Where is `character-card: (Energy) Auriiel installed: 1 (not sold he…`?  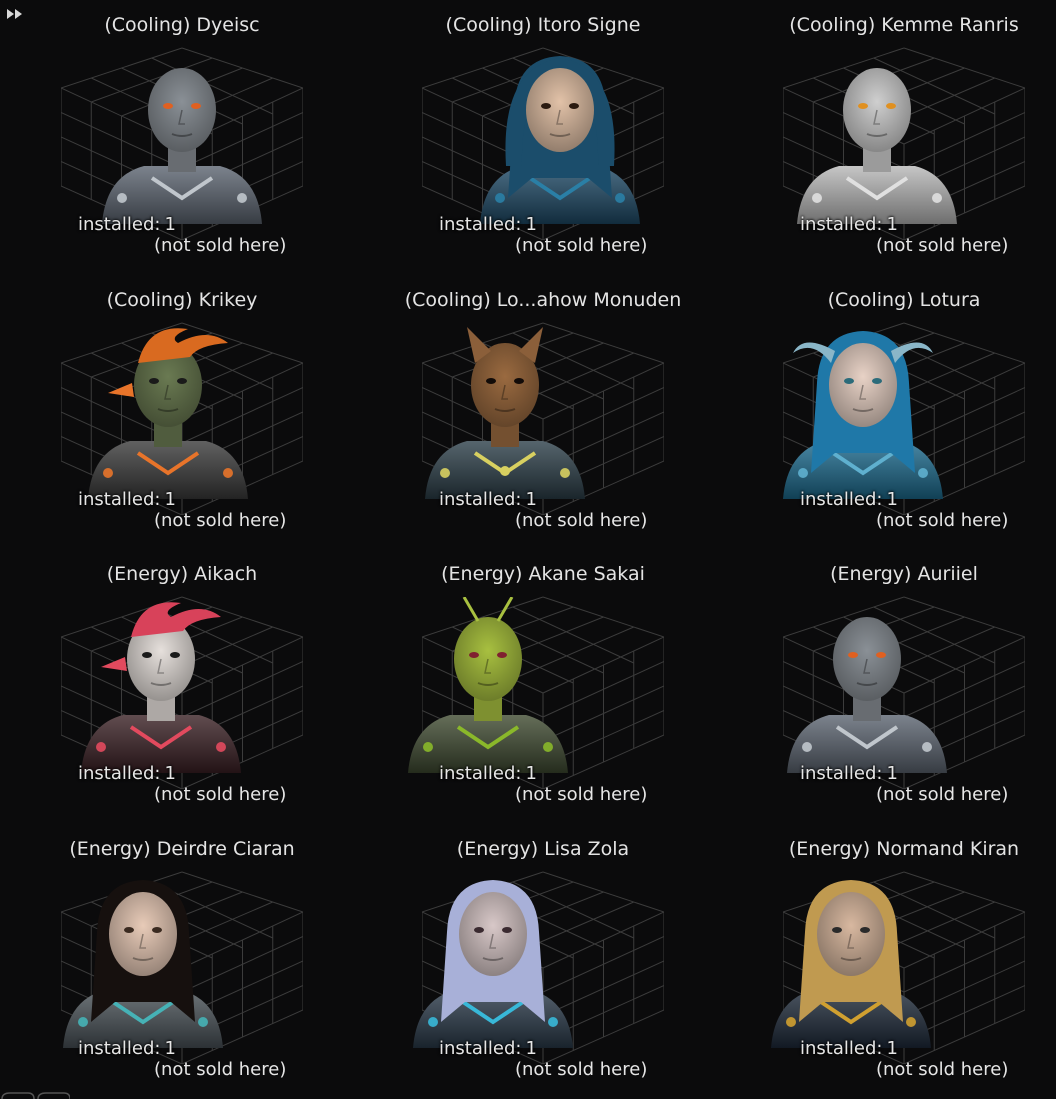
character-card: (Energy) Auriiel installed: 1 (not sold he… is located at coordinates (889, 686).